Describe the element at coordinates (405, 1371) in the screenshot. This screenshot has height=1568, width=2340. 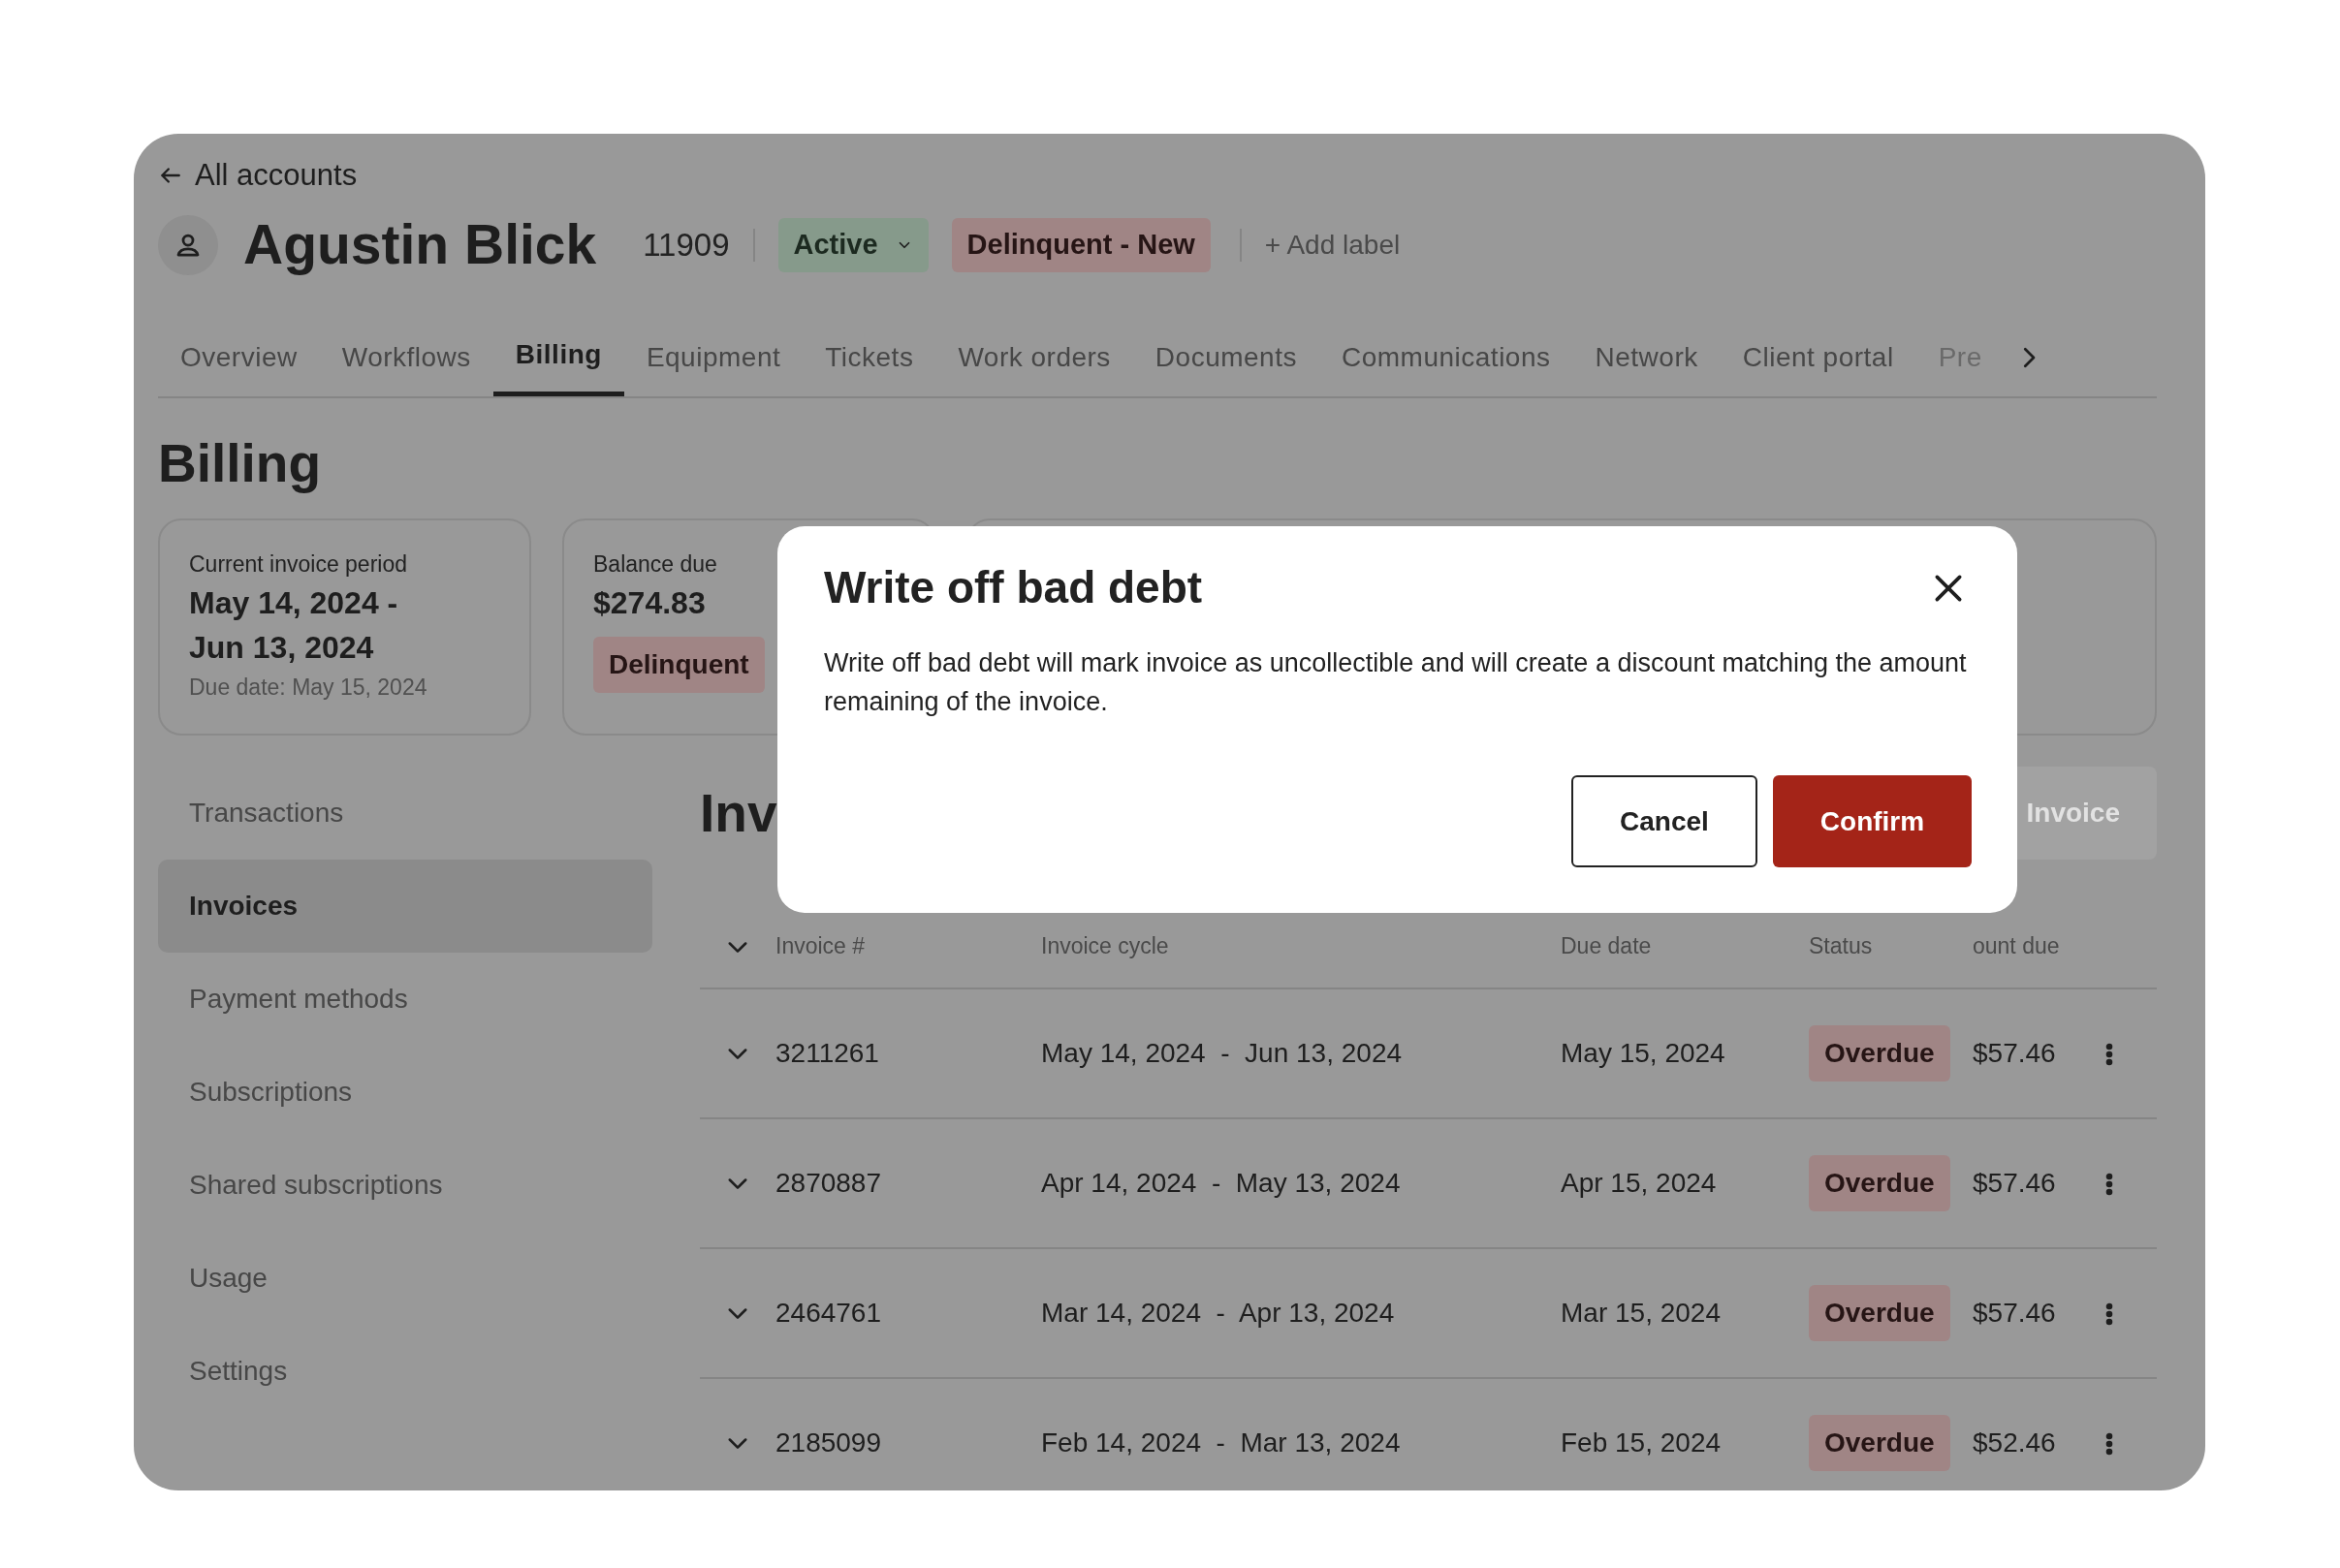
I see `sidebar-item: Settings` at that location.